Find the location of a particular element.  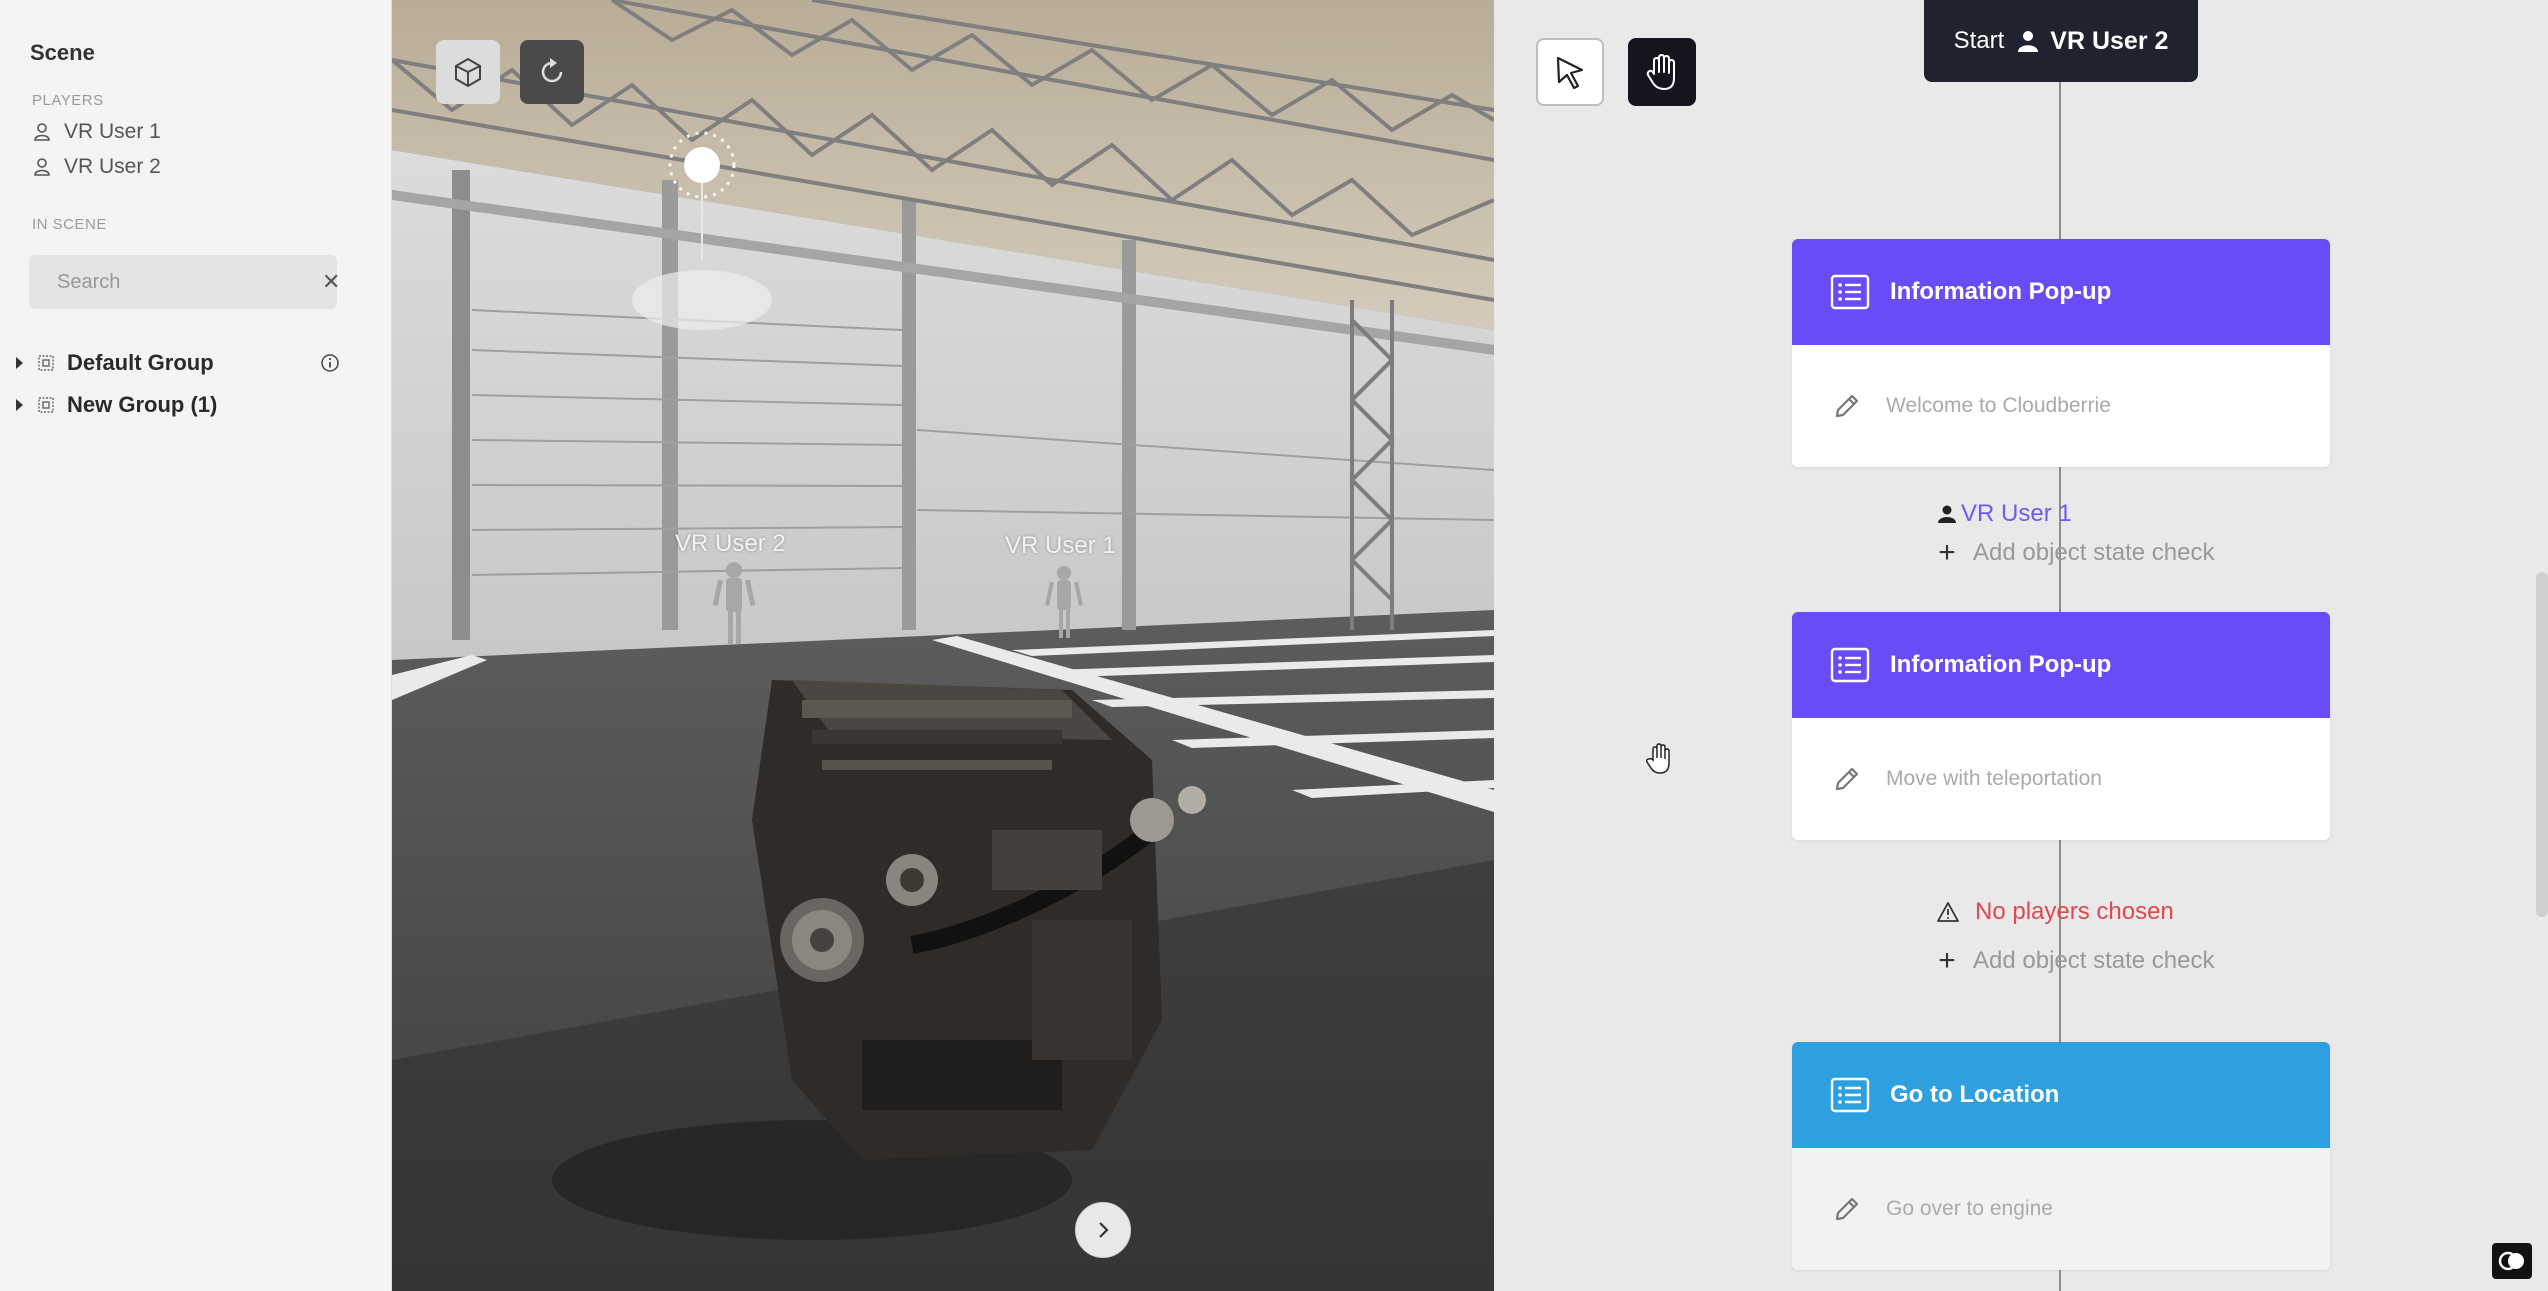

avatar-label-vr-user-2: VR User 2 is located at coordinates (730, 543).